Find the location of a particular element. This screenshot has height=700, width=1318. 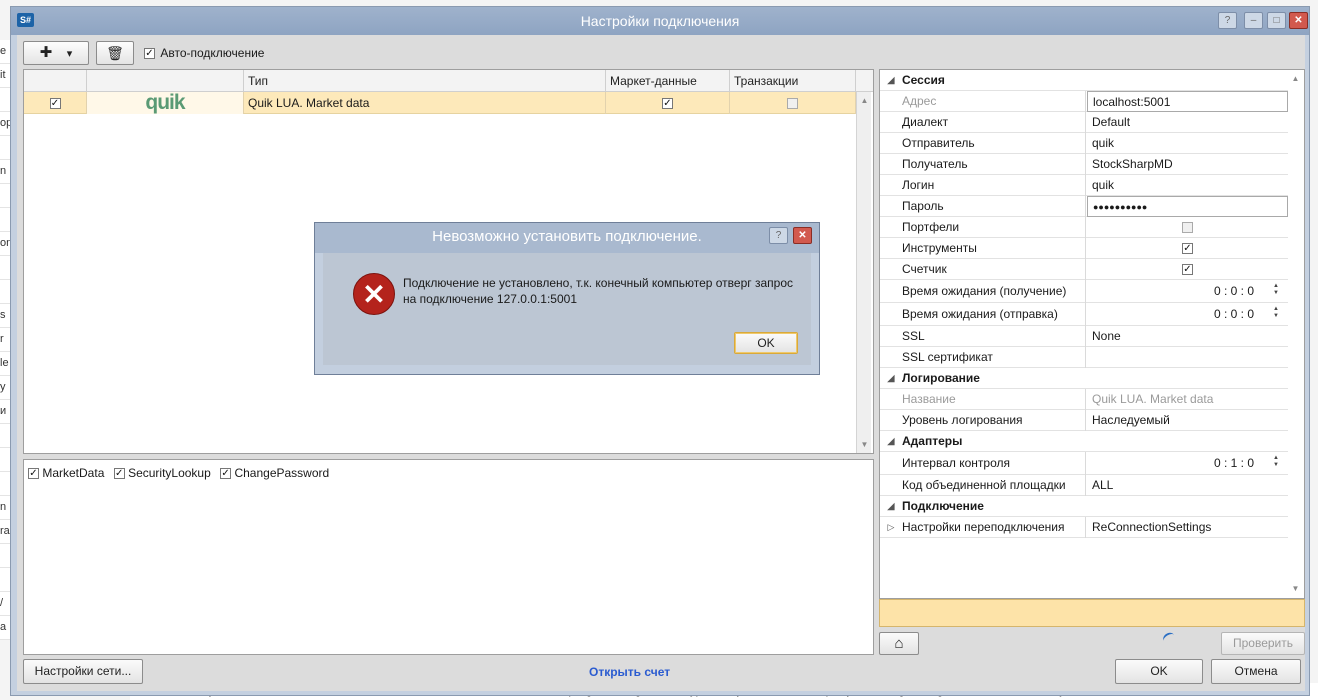

property-name: SSL сертификат is located at coordinates (994, 357).